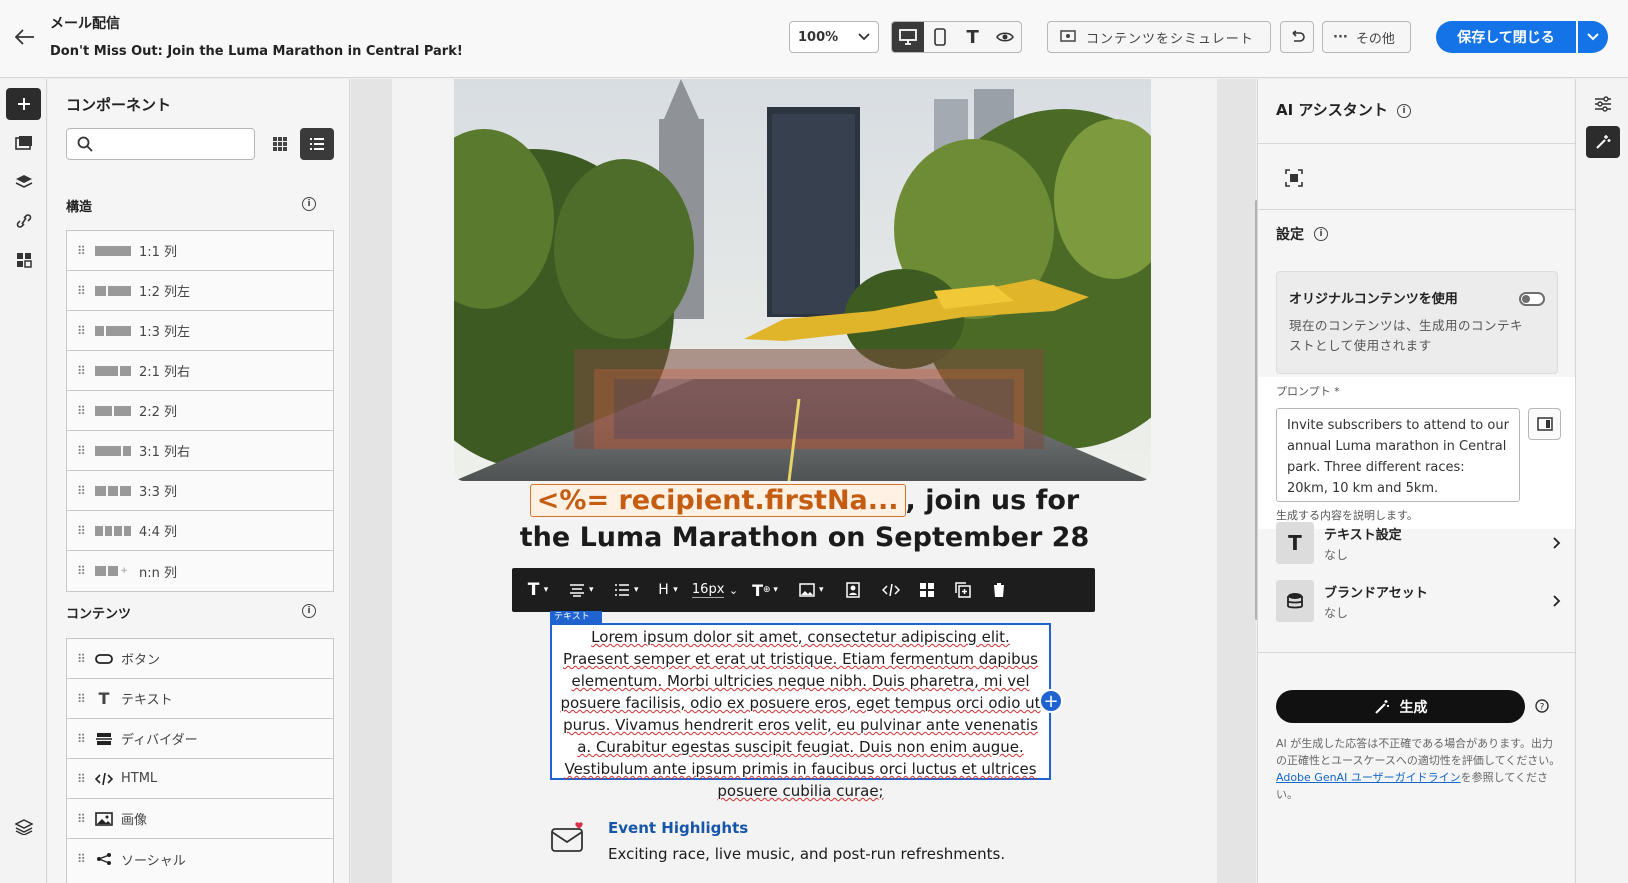  I want to click on content-item-divider: ⠿ ディバイダー, so click(200, 739).